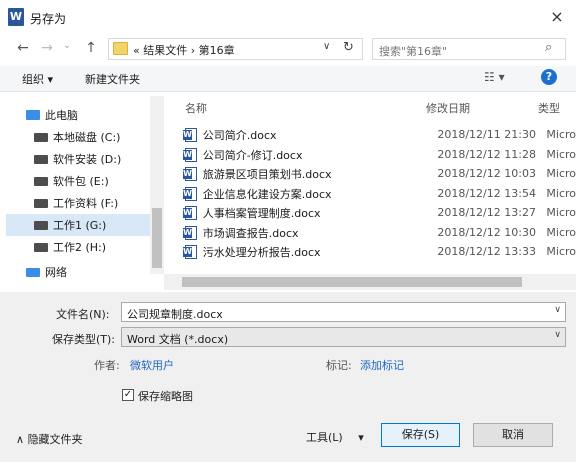 This screenshot has height=462, width=576. I want to click on file-name: 企业信息化建设方案.docx, so click(267, 194).